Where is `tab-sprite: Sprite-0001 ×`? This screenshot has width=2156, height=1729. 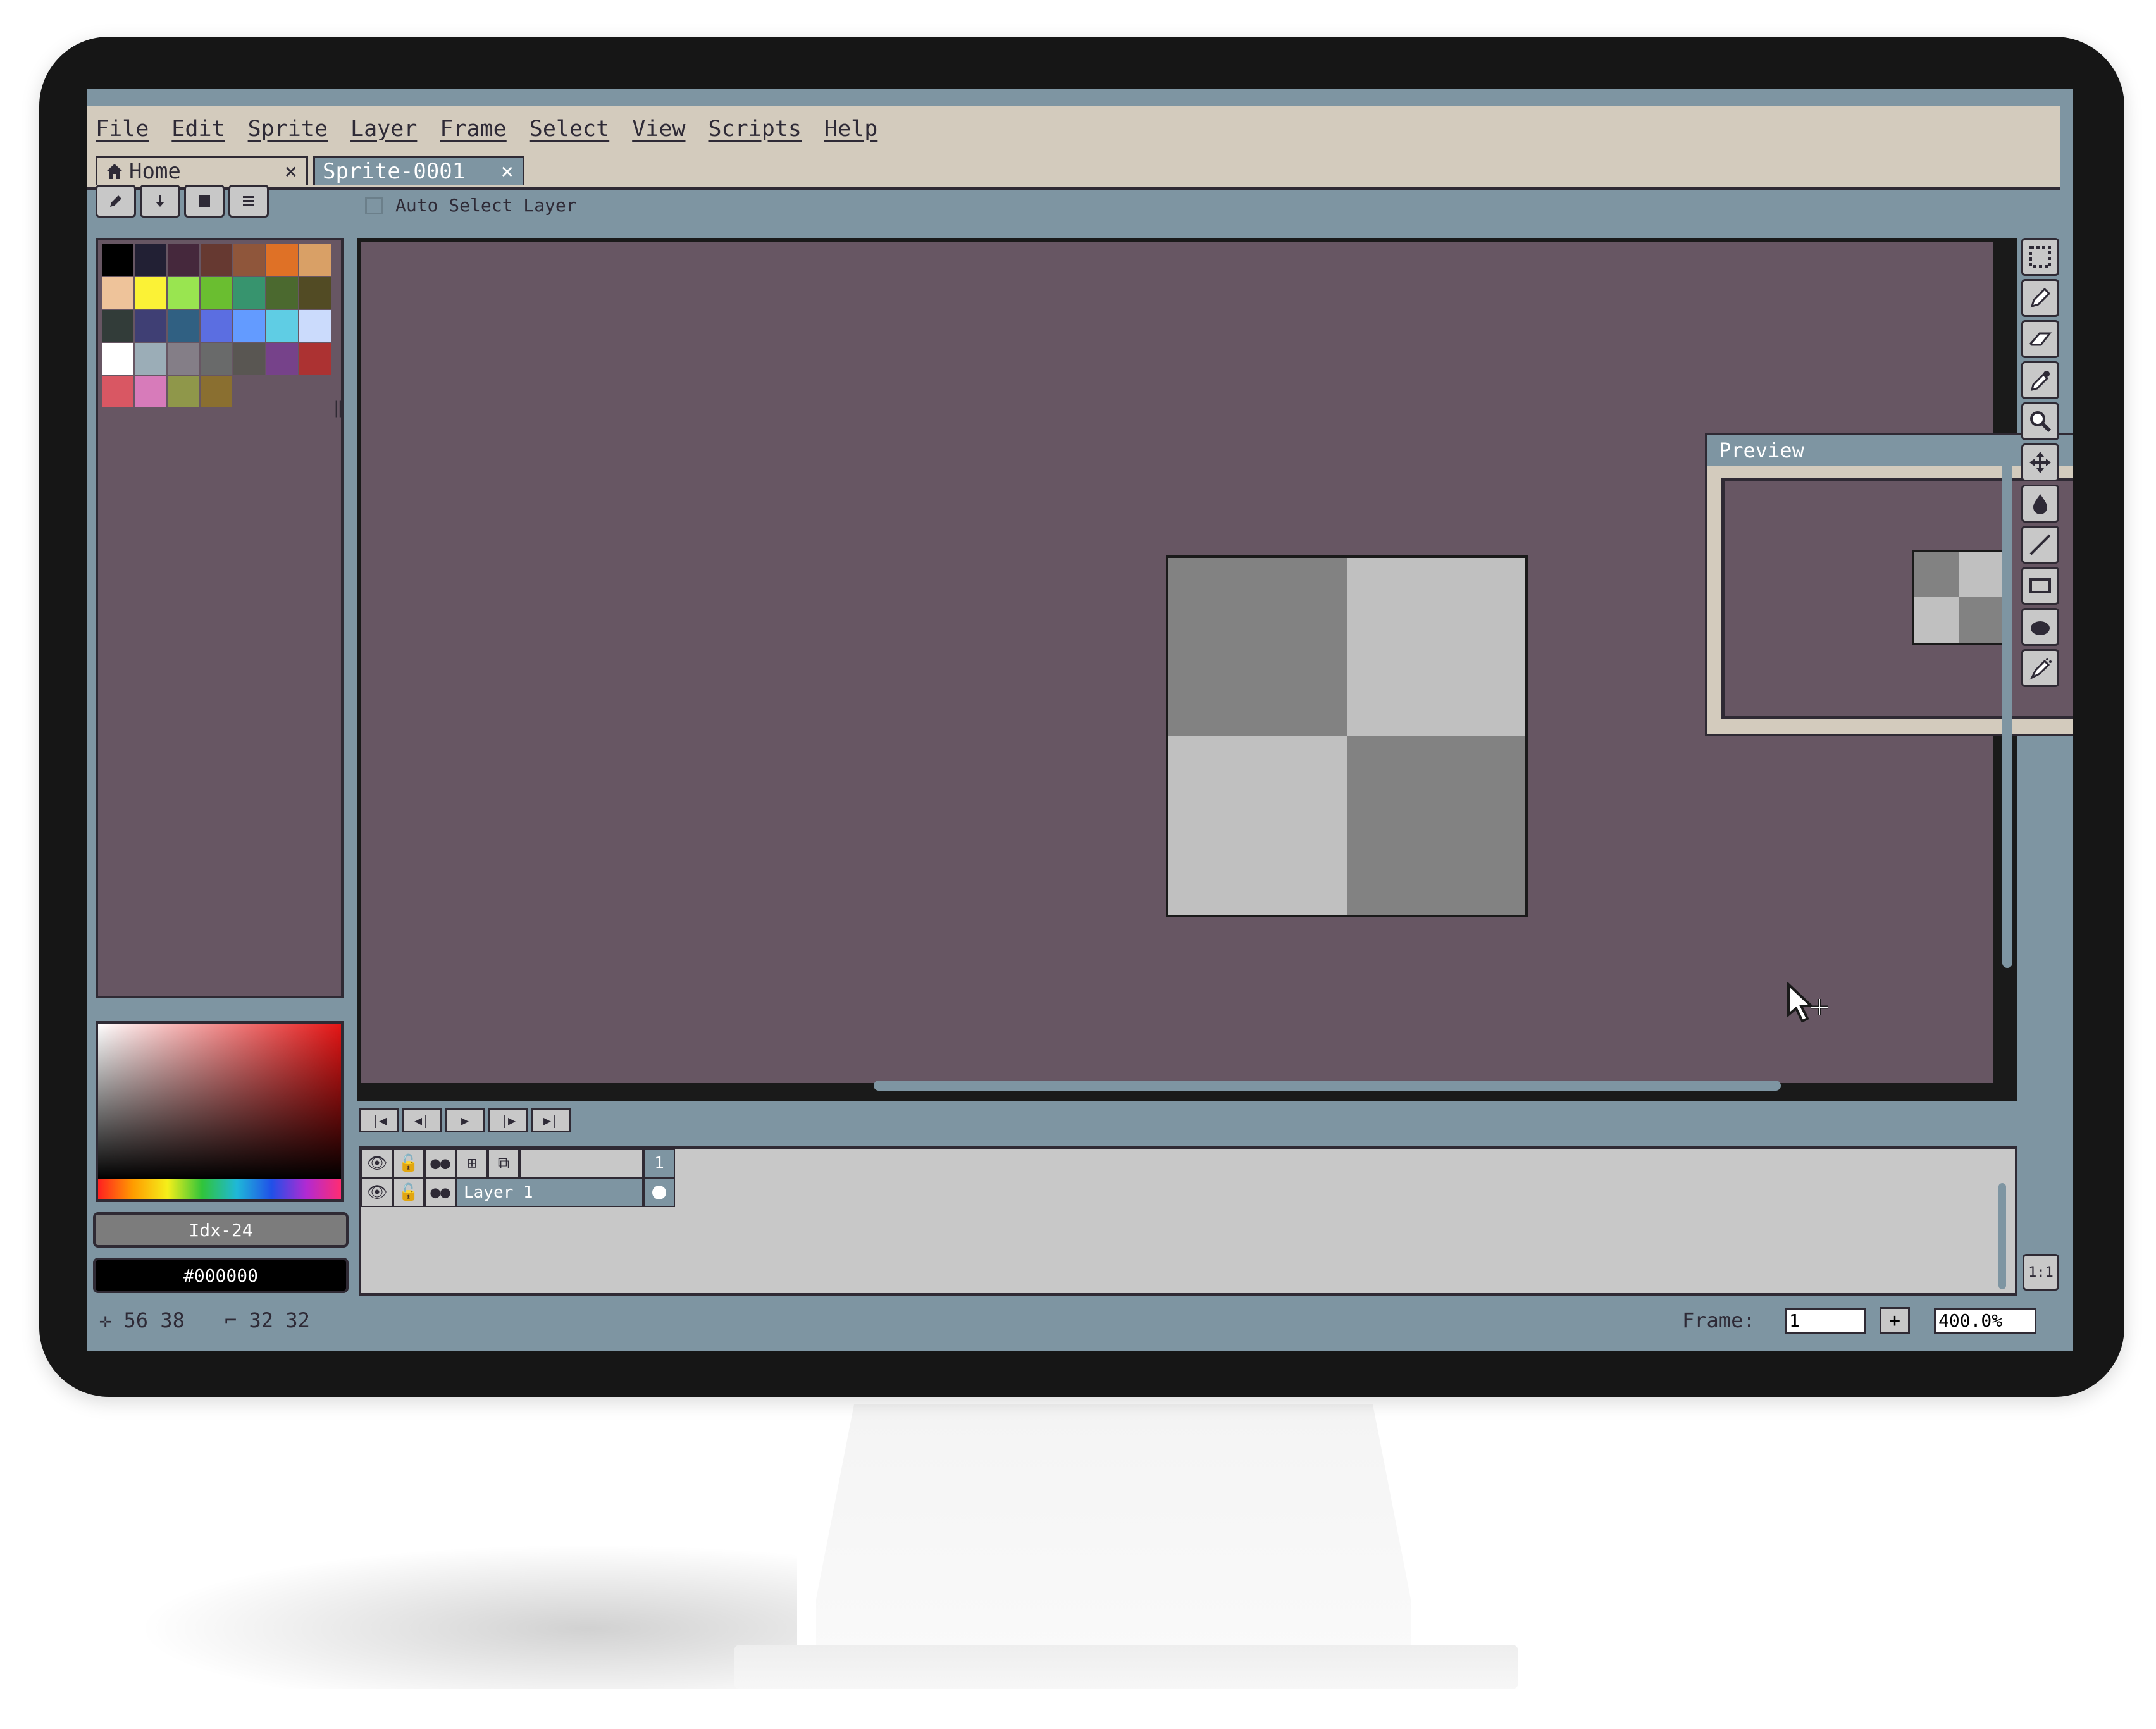 tab-sprite: Sprite-0001 × is located at coordinates (418, 171).